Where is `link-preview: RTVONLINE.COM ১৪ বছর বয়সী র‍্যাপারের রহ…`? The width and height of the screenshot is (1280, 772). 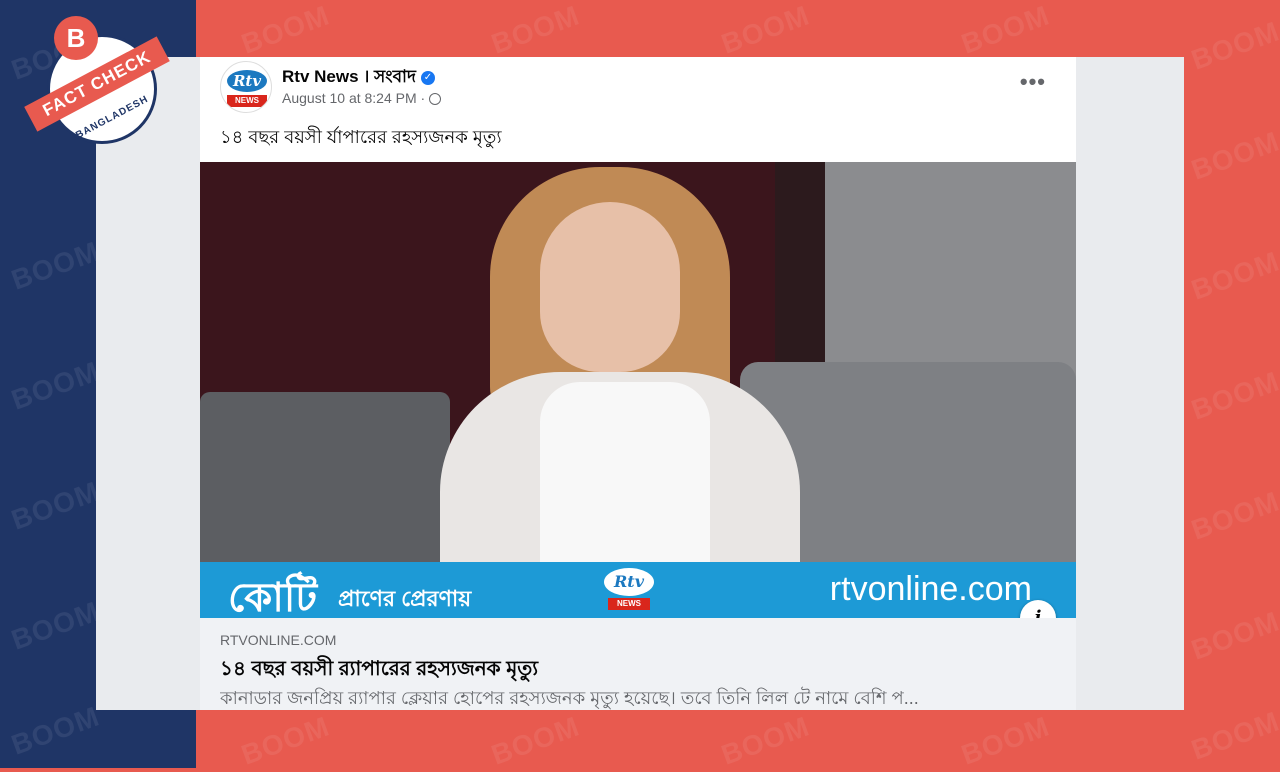
link-preview: RTVONLINE.COM ১৪ বছর বয়সী র‍্যাপারের রহ… is located at coordinates (638, 664).